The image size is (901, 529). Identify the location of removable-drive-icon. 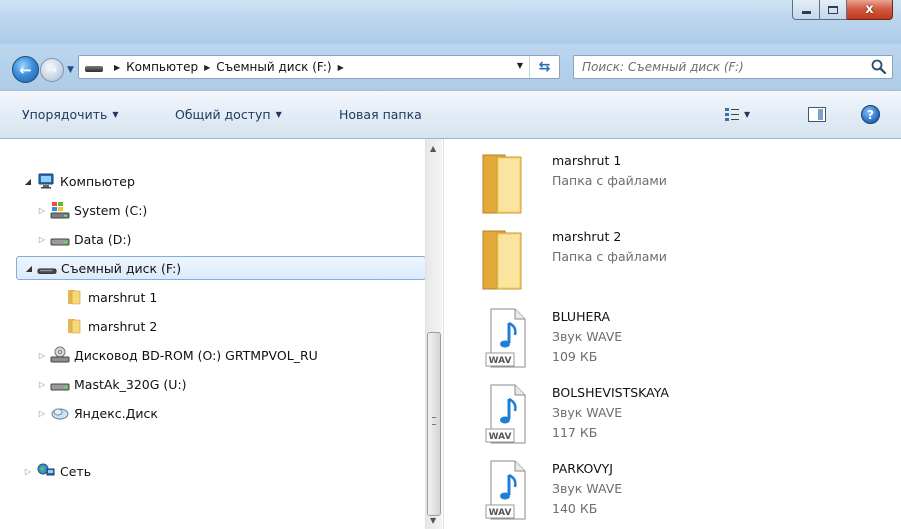
(47, 268).